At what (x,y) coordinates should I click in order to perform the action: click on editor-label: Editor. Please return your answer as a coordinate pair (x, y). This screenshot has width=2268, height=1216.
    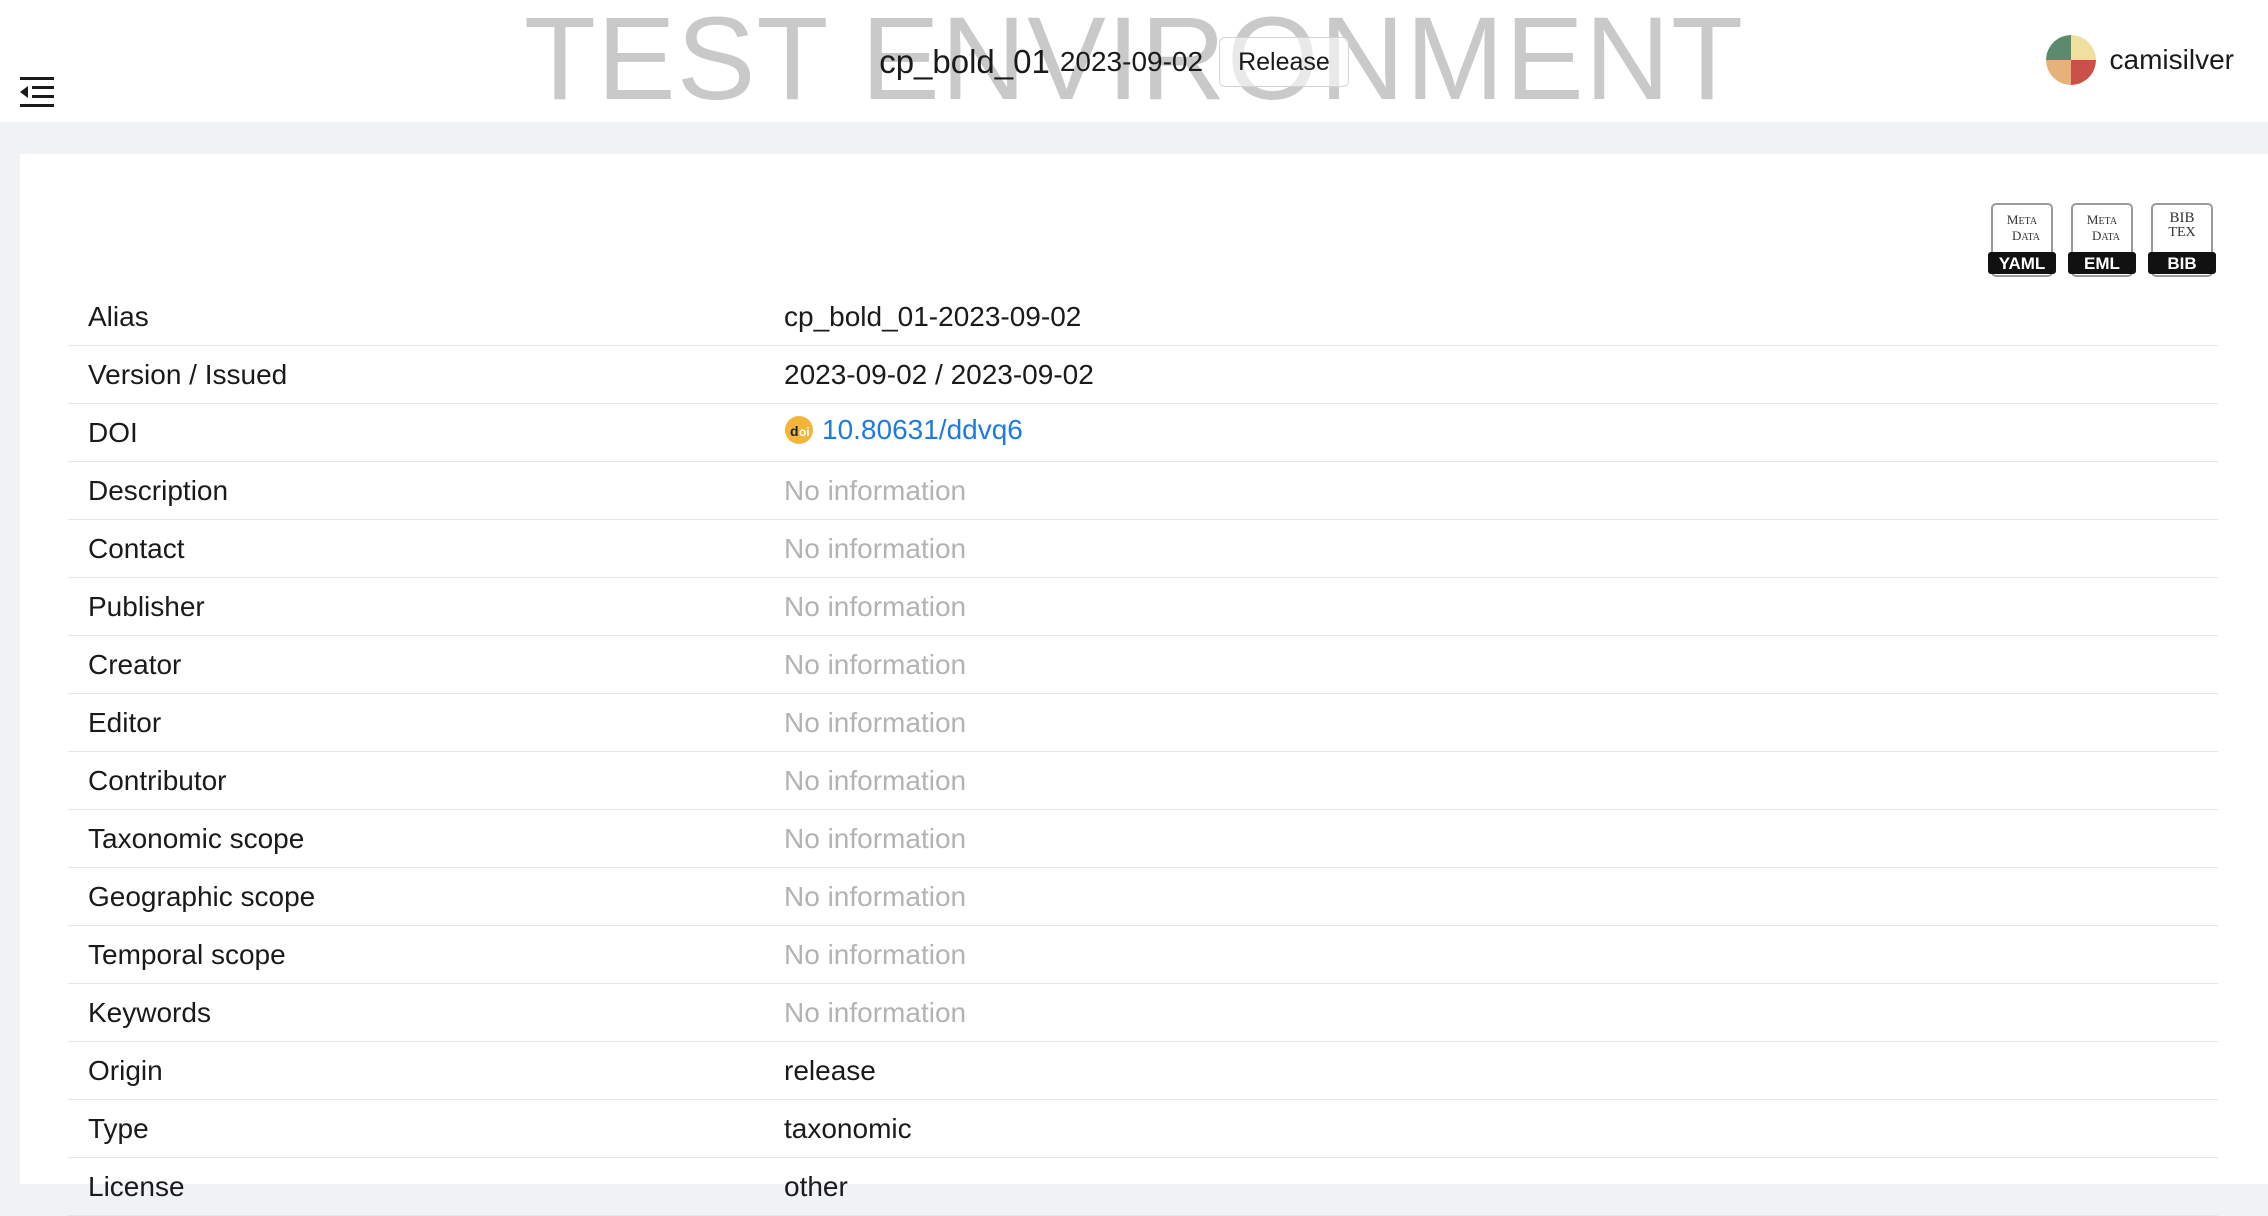
    Looking at the image, I should click on (426, 722).